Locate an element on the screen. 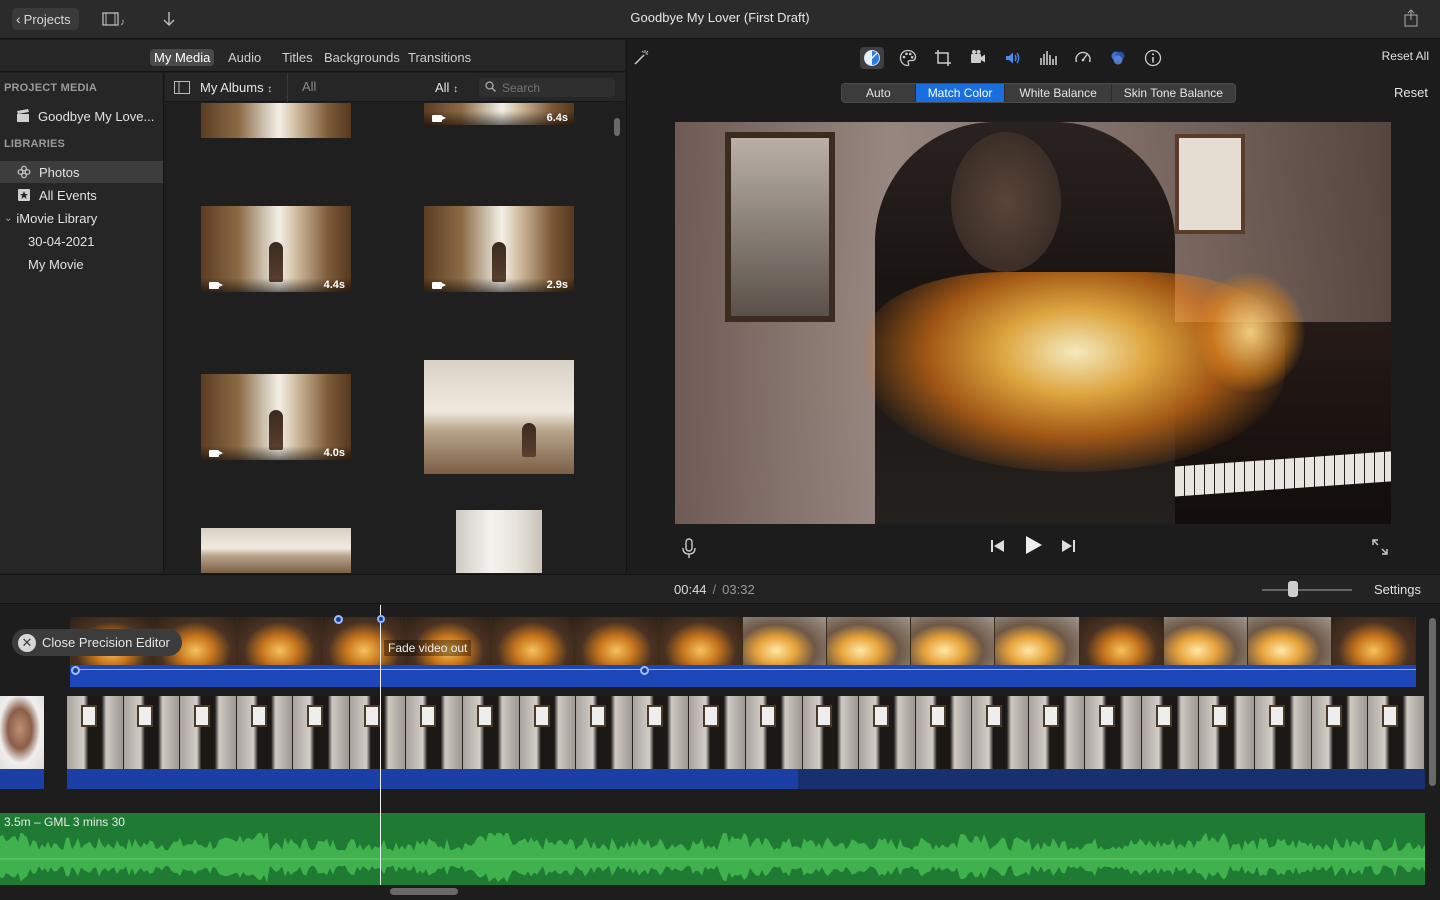  search-field is located at coordinates (547, 87).